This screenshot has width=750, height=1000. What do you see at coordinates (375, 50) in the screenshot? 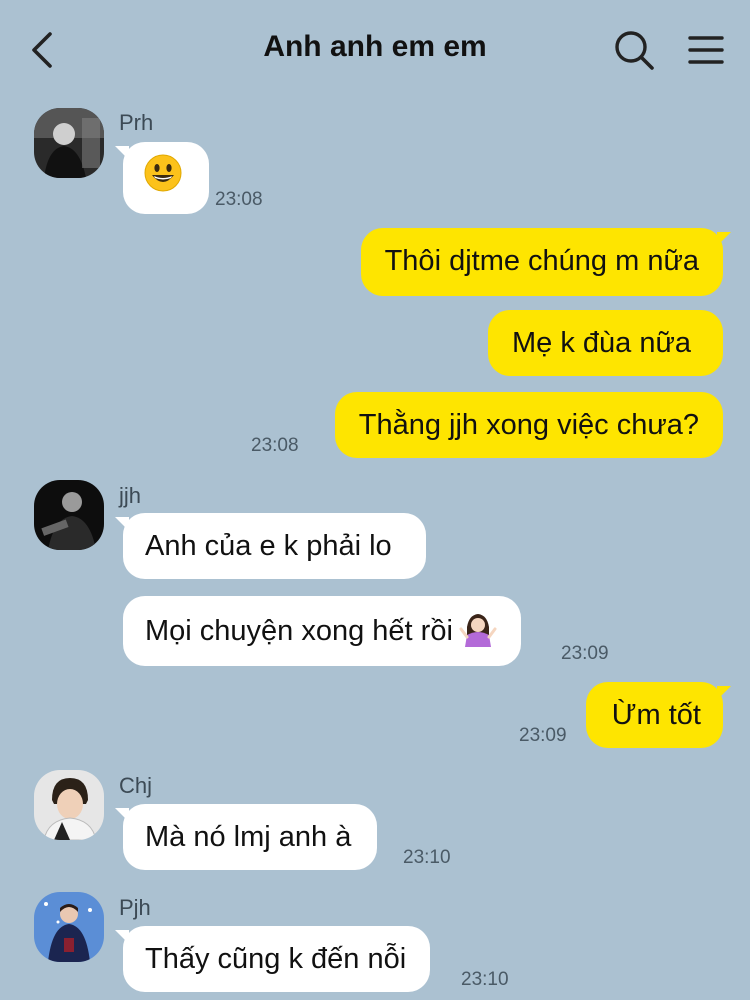
I see `chat-header: Anh anh em em` at bounding box center [375, 50].